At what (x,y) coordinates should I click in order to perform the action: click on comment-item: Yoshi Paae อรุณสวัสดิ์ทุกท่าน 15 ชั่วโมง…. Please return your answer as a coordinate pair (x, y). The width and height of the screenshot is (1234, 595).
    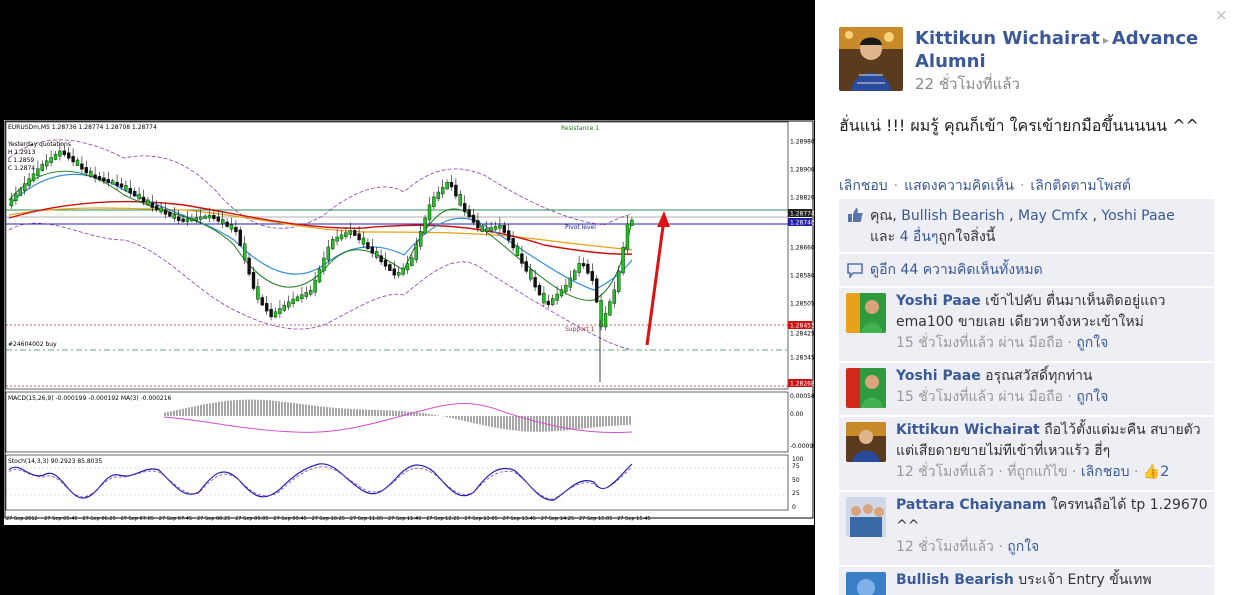
    Looking at the image, I should click on (1026, 389).